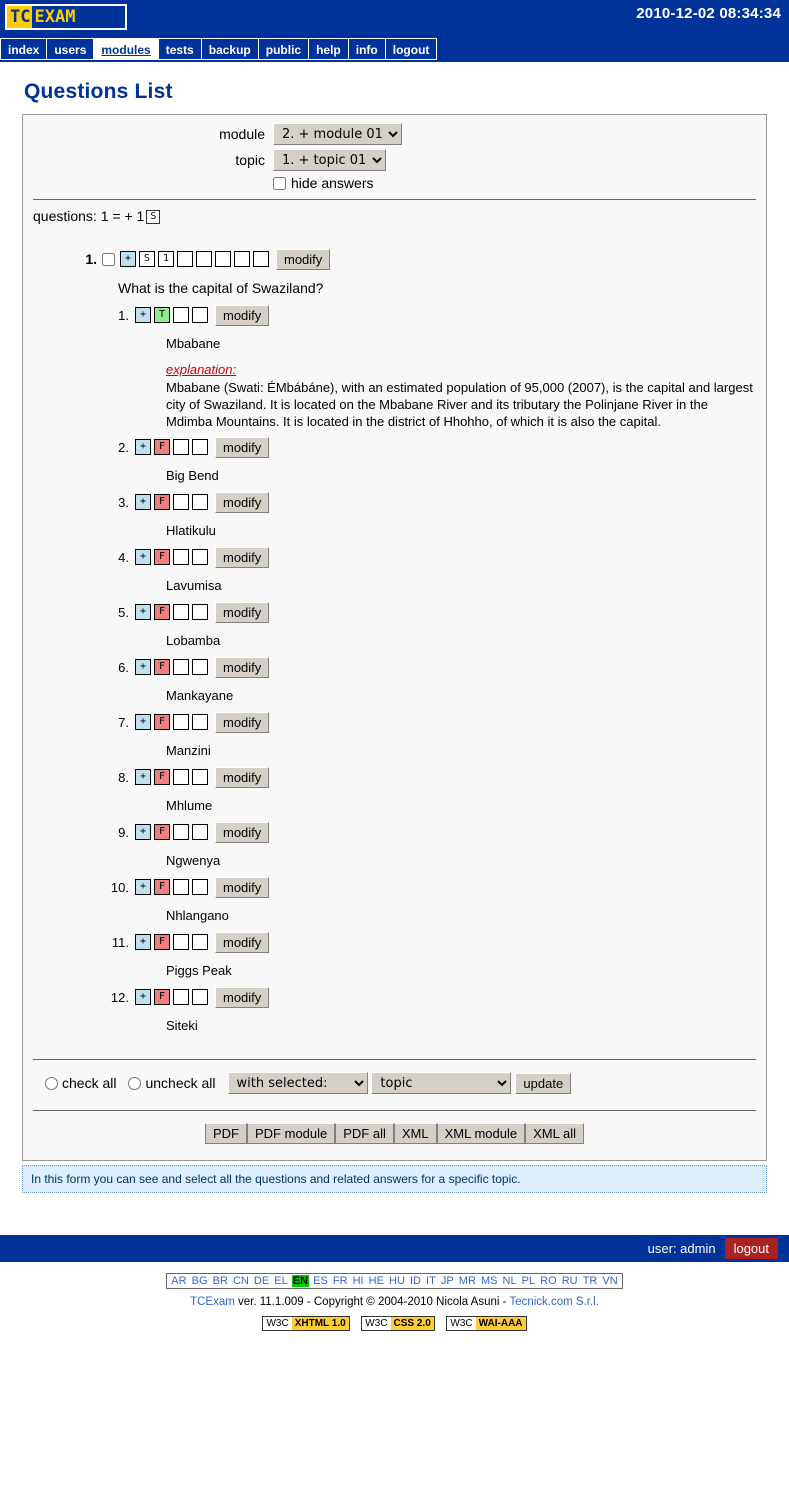 The height and width of the screenshot is (1488, 789). What do you see at coordinates (261, 1281) in the screenshot?
I see `lang-de: DE` at bounding box center [261, 1281].